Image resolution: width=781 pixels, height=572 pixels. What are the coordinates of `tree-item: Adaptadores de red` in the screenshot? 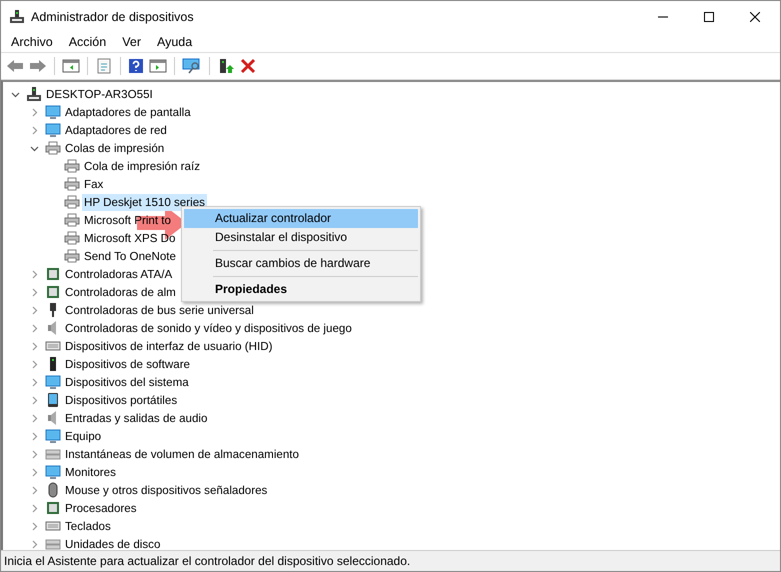 It's located at (116, 130).